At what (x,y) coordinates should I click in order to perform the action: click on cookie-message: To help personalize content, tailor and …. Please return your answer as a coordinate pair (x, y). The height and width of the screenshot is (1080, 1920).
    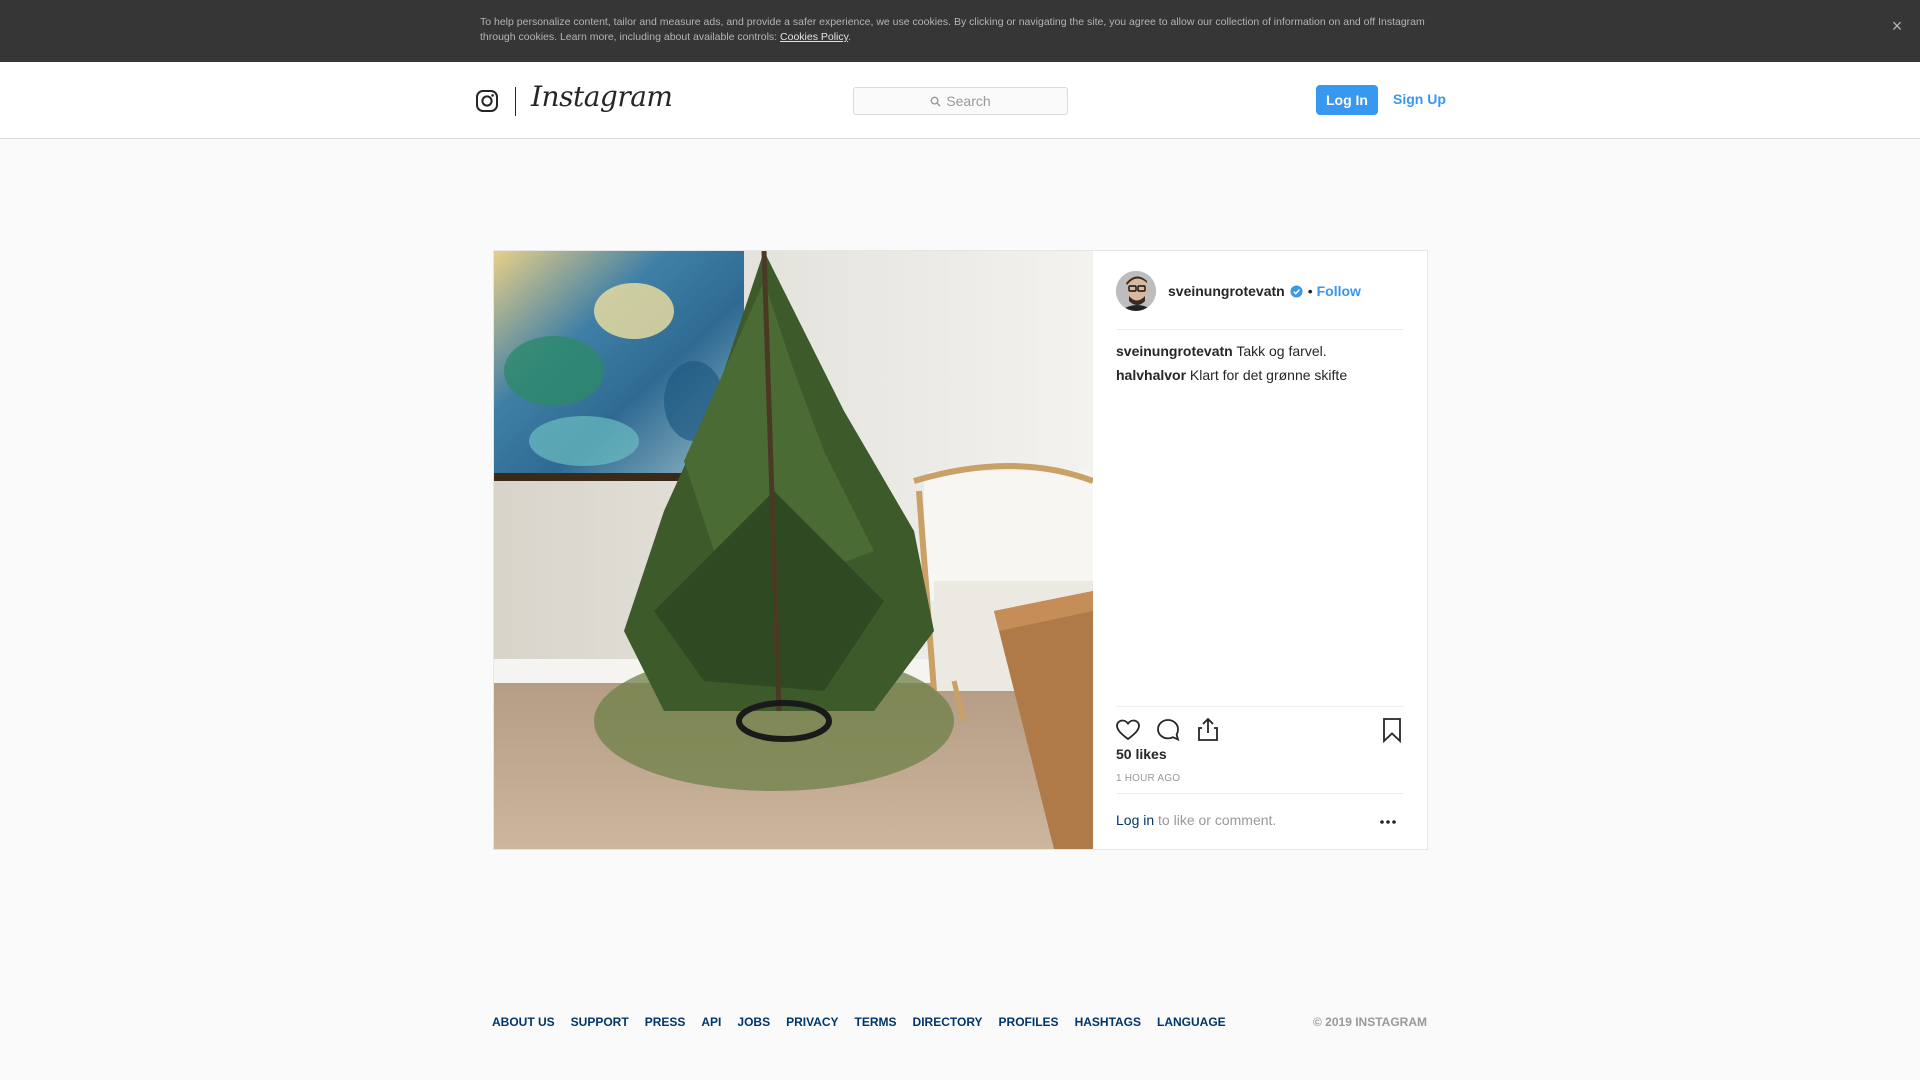
    Looking at the image, I should click on (952, 29).